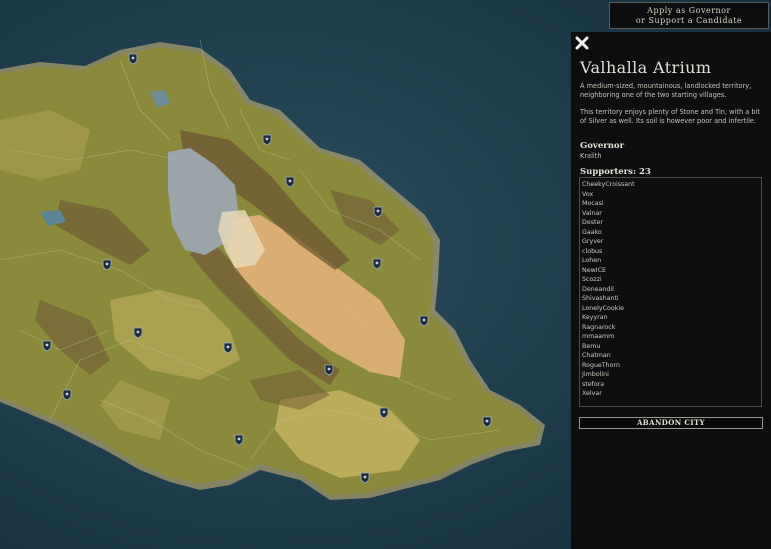  What do you see at coordinates (592, 260) in the screenshot?
I see `supporter-item: Lohen` at bounding box center [592, 260].